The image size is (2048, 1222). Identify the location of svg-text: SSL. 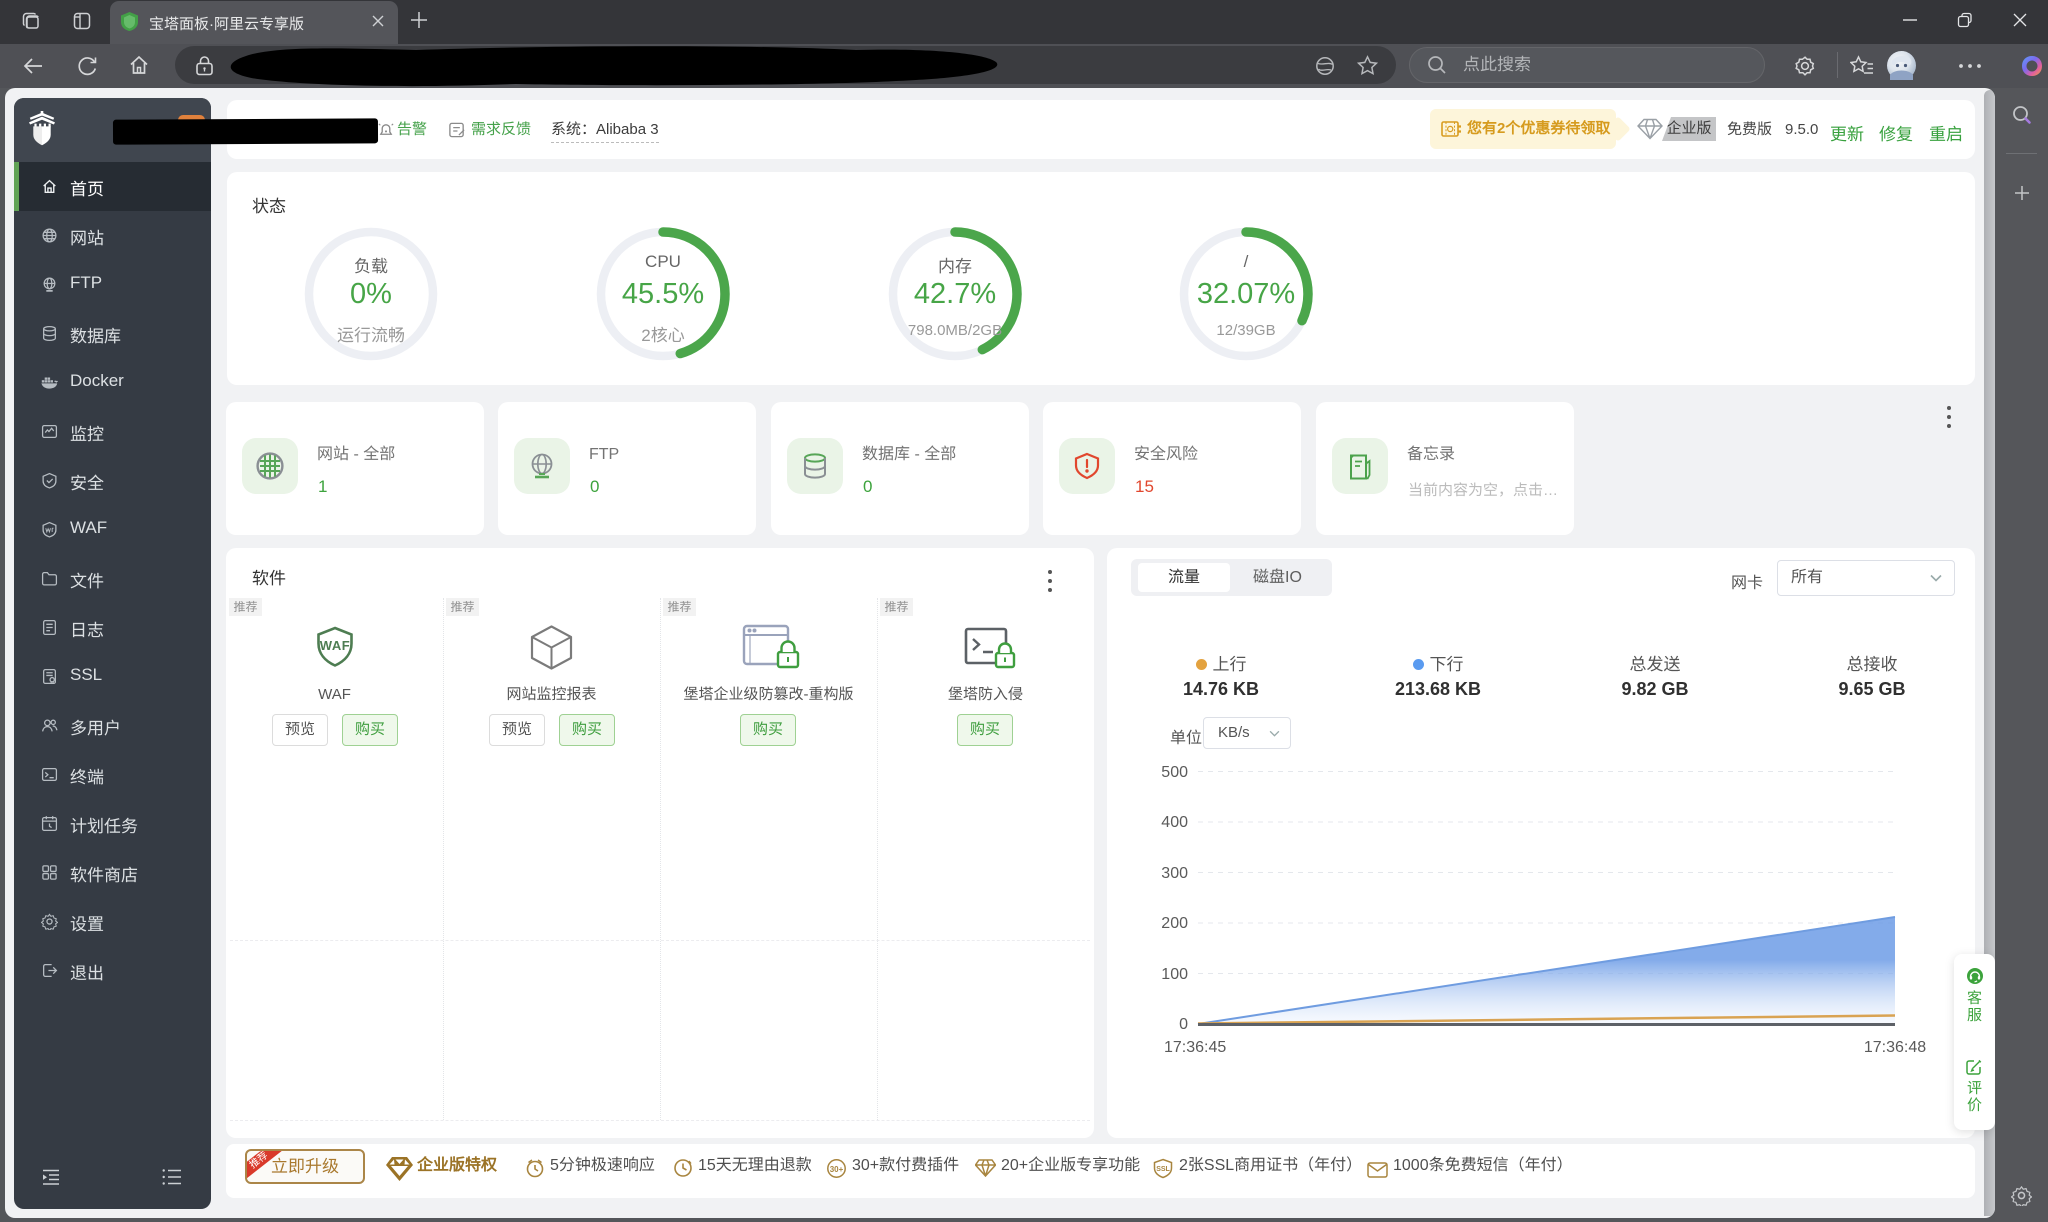
(1163, 1169).